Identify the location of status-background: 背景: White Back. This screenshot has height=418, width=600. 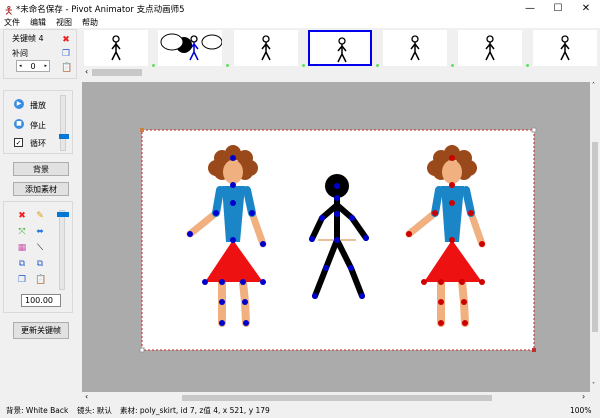
(37, 410).